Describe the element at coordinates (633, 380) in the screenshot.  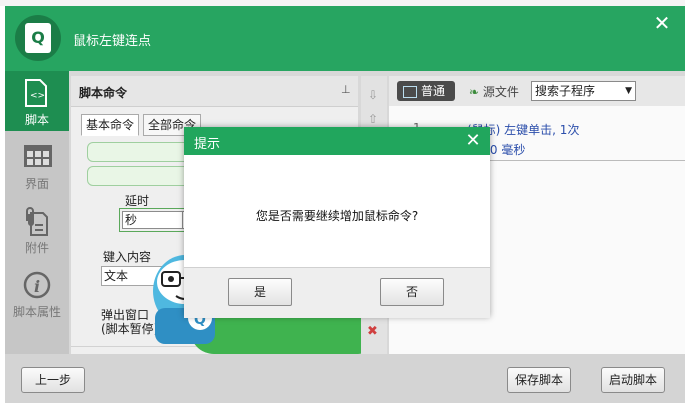
I see `start-script-button: 启动脚本` at that location.